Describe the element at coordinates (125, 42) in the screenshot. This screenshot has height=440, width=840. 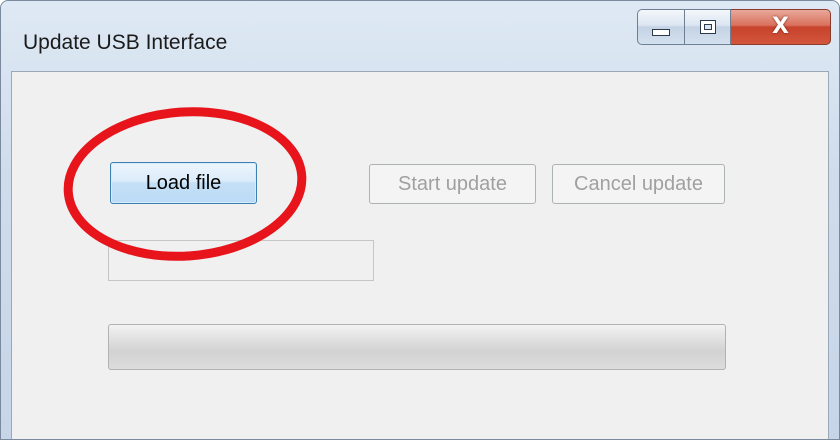
I see `window-title: Update USB Interface` at that location.